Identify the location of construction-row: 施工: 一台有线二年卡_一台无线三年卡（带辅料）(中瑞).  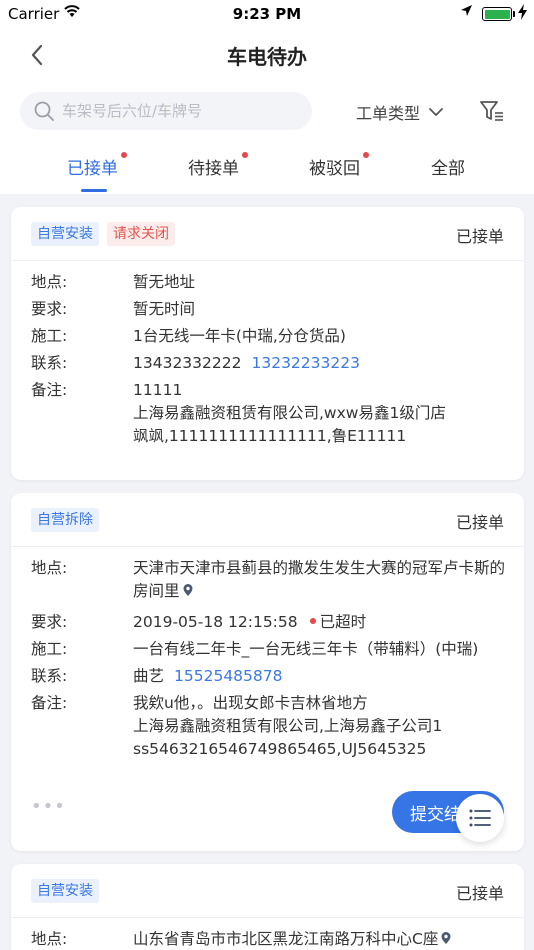
(267, 649).